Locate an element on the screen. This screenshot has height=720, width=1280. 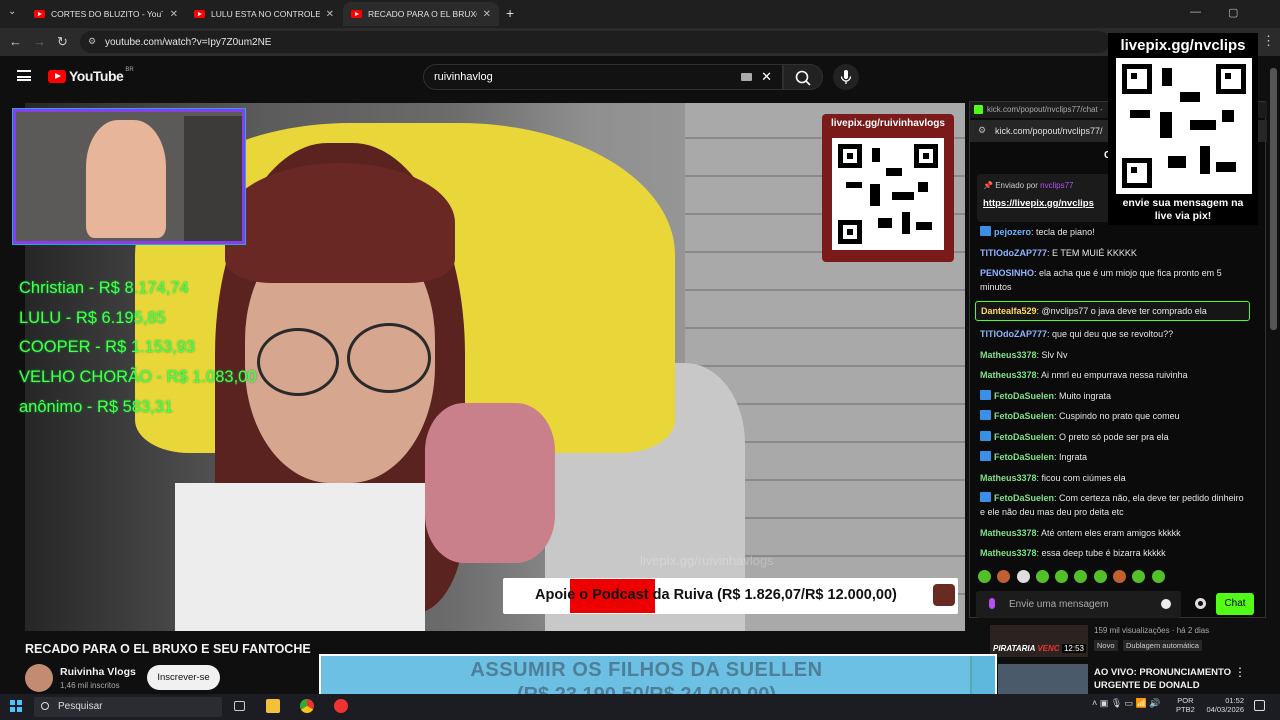
chat-username: PENOSINHO is located at coordinates (1007, 273).